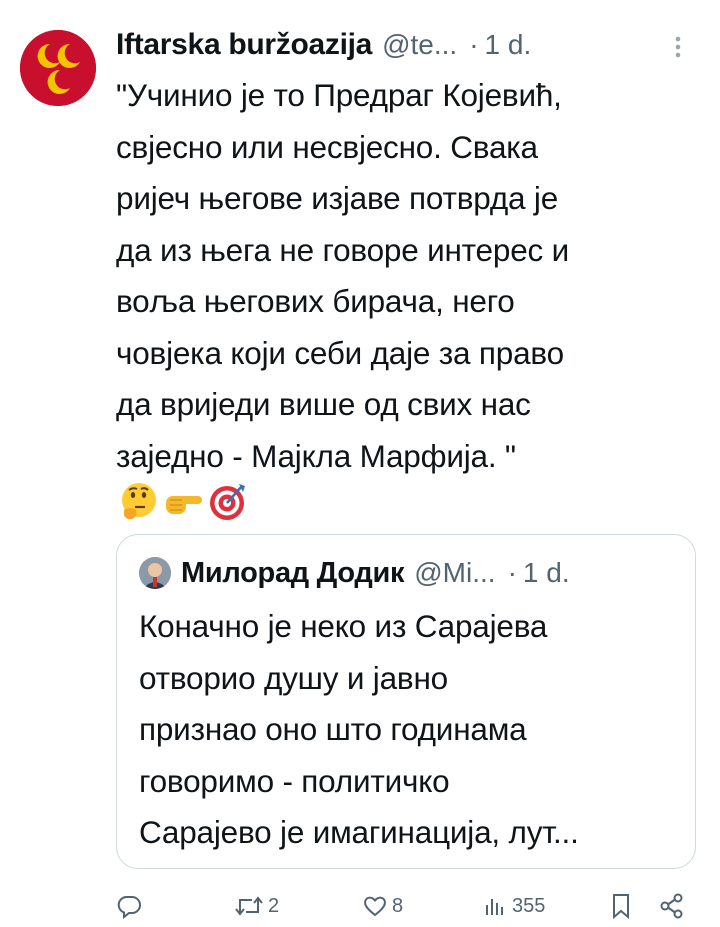  Describe the element at coordinates (375, 906) in the screenshot. I see `heart-icon` at that location.